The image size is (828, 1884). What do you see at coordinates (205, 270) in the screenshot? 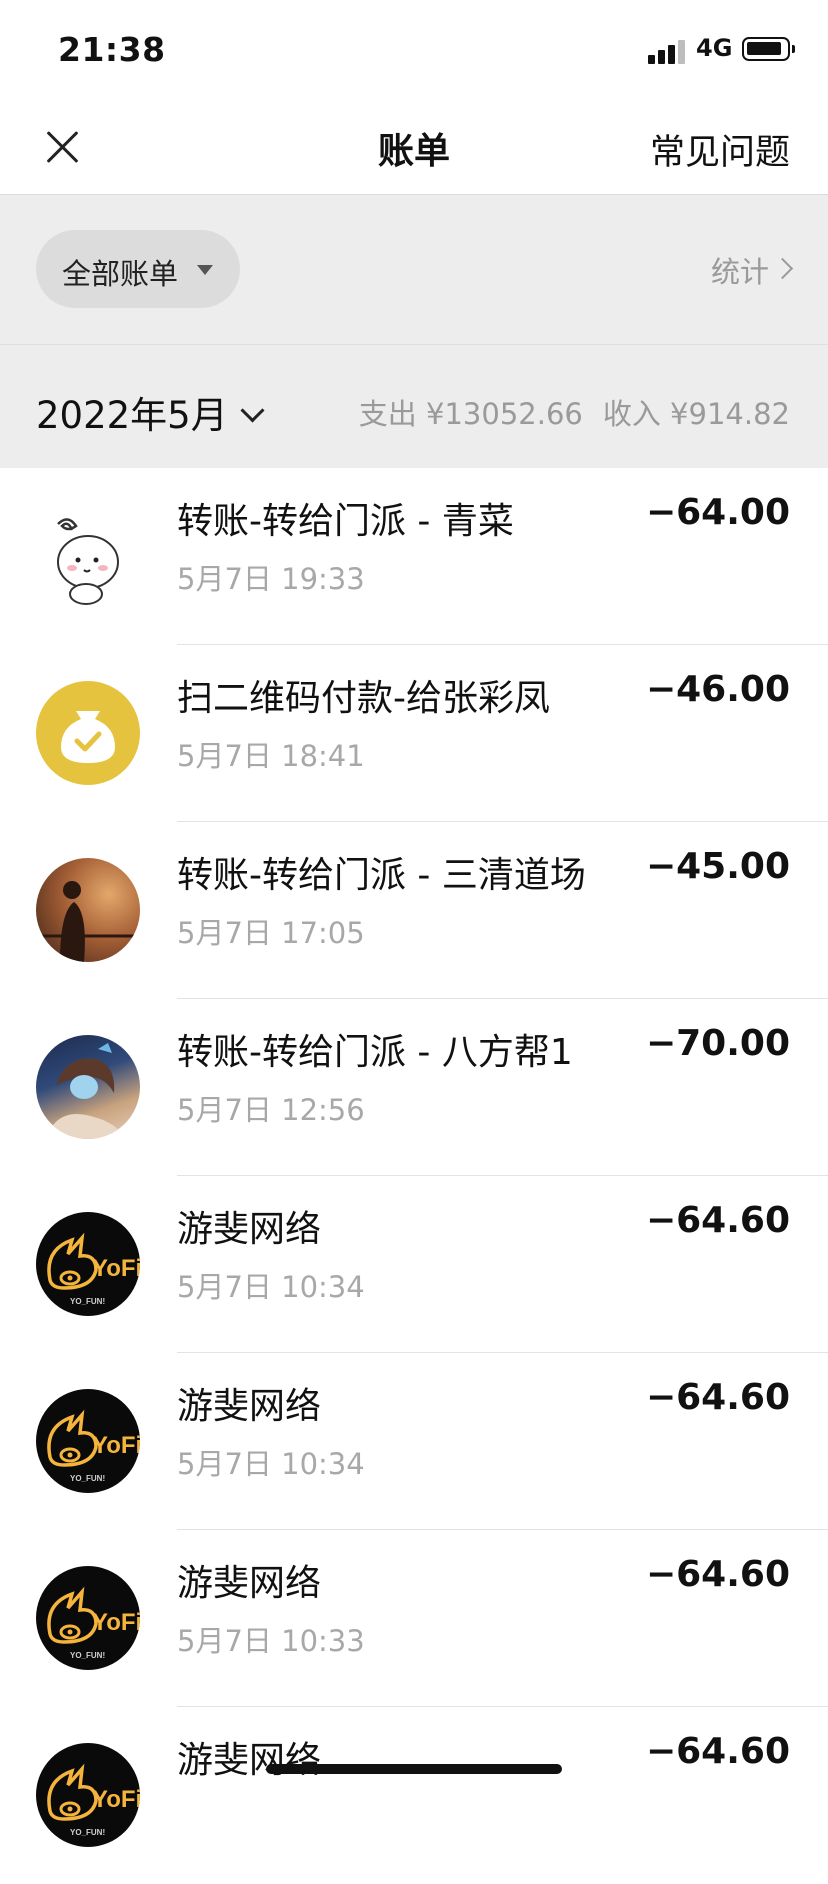
I see `caret-down-icon` at bounding box center [205, 270].